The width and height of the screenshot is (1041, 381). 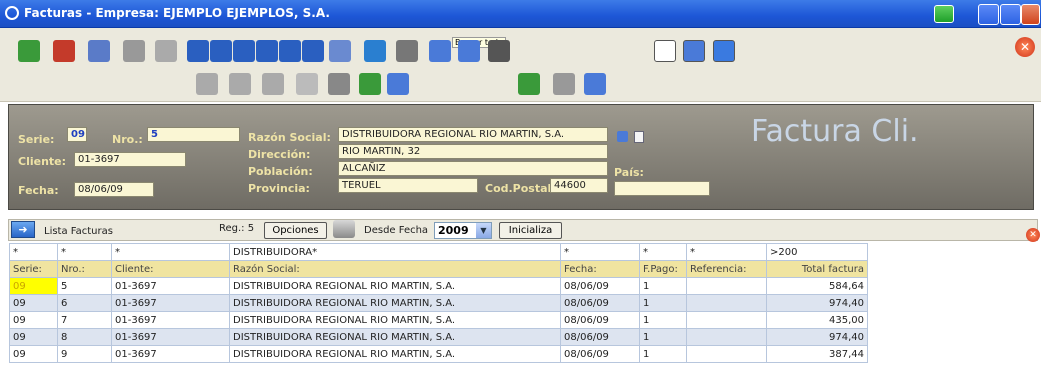 What do you see at coordinates (84, 320) in the screenshot?
I see `cell: 7` at bounding box center [84, 320].